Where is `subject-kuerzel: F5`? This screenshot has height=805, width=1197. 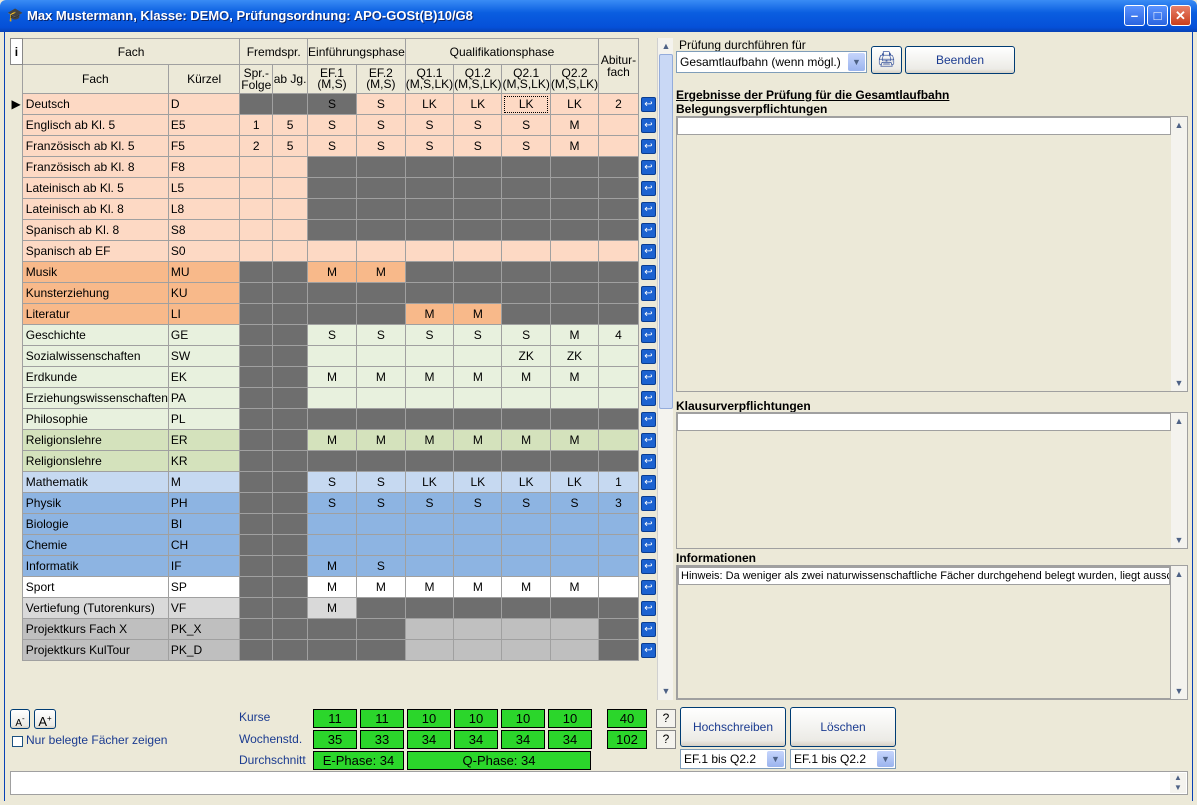
subject-kuerzel: F5 is located at coordinates (204, 146).